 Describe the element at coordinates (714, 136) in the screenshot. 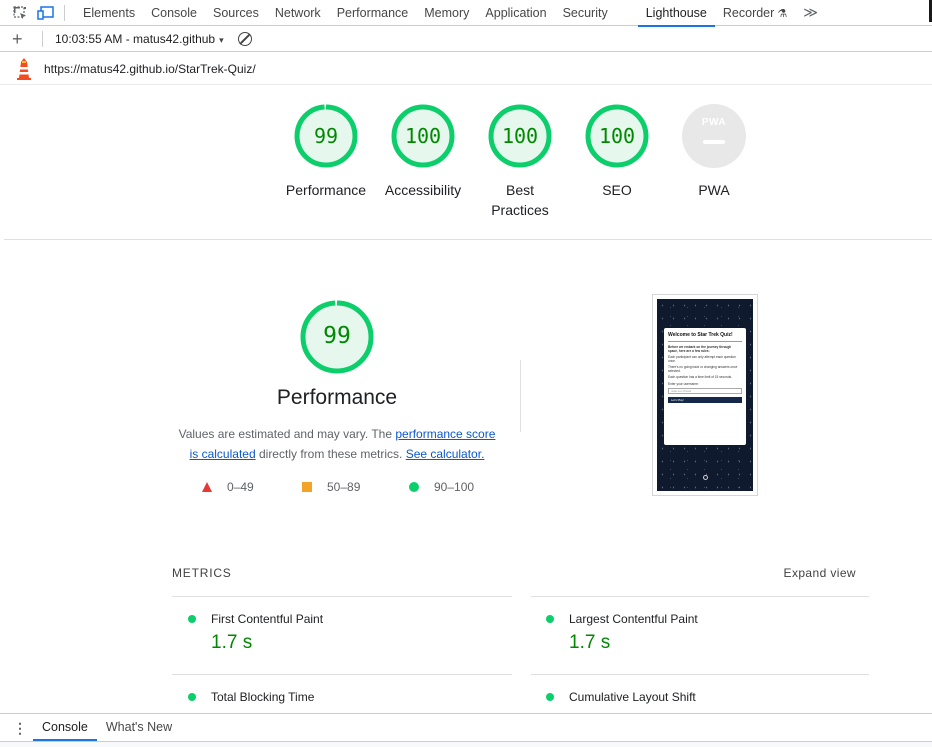

I see `pwa-badge-icon: PWA` at that location.